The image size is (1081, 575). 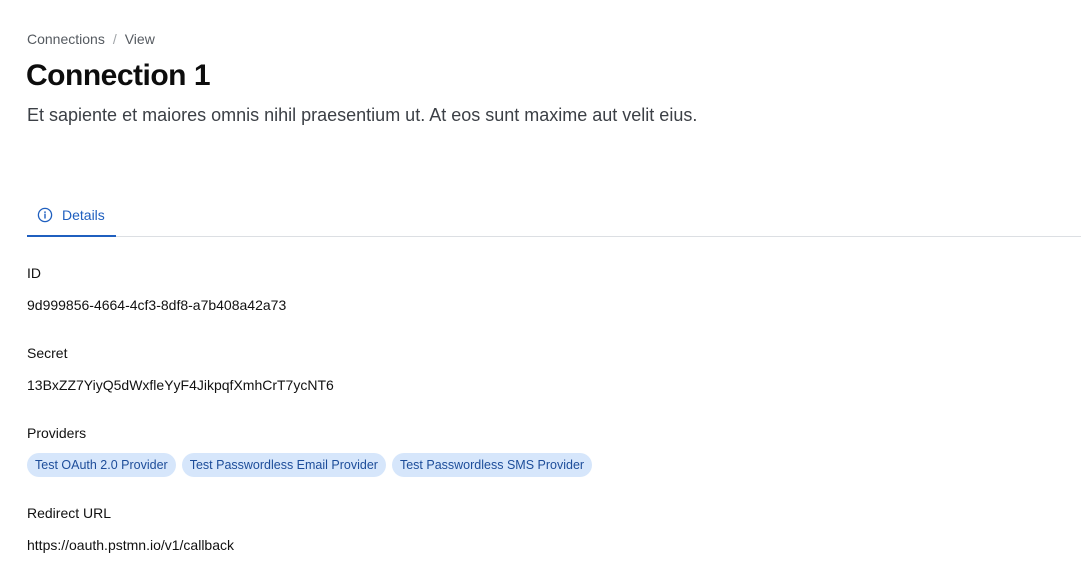 I want to click on providers-label: Providers, so click(x=57, y=433).